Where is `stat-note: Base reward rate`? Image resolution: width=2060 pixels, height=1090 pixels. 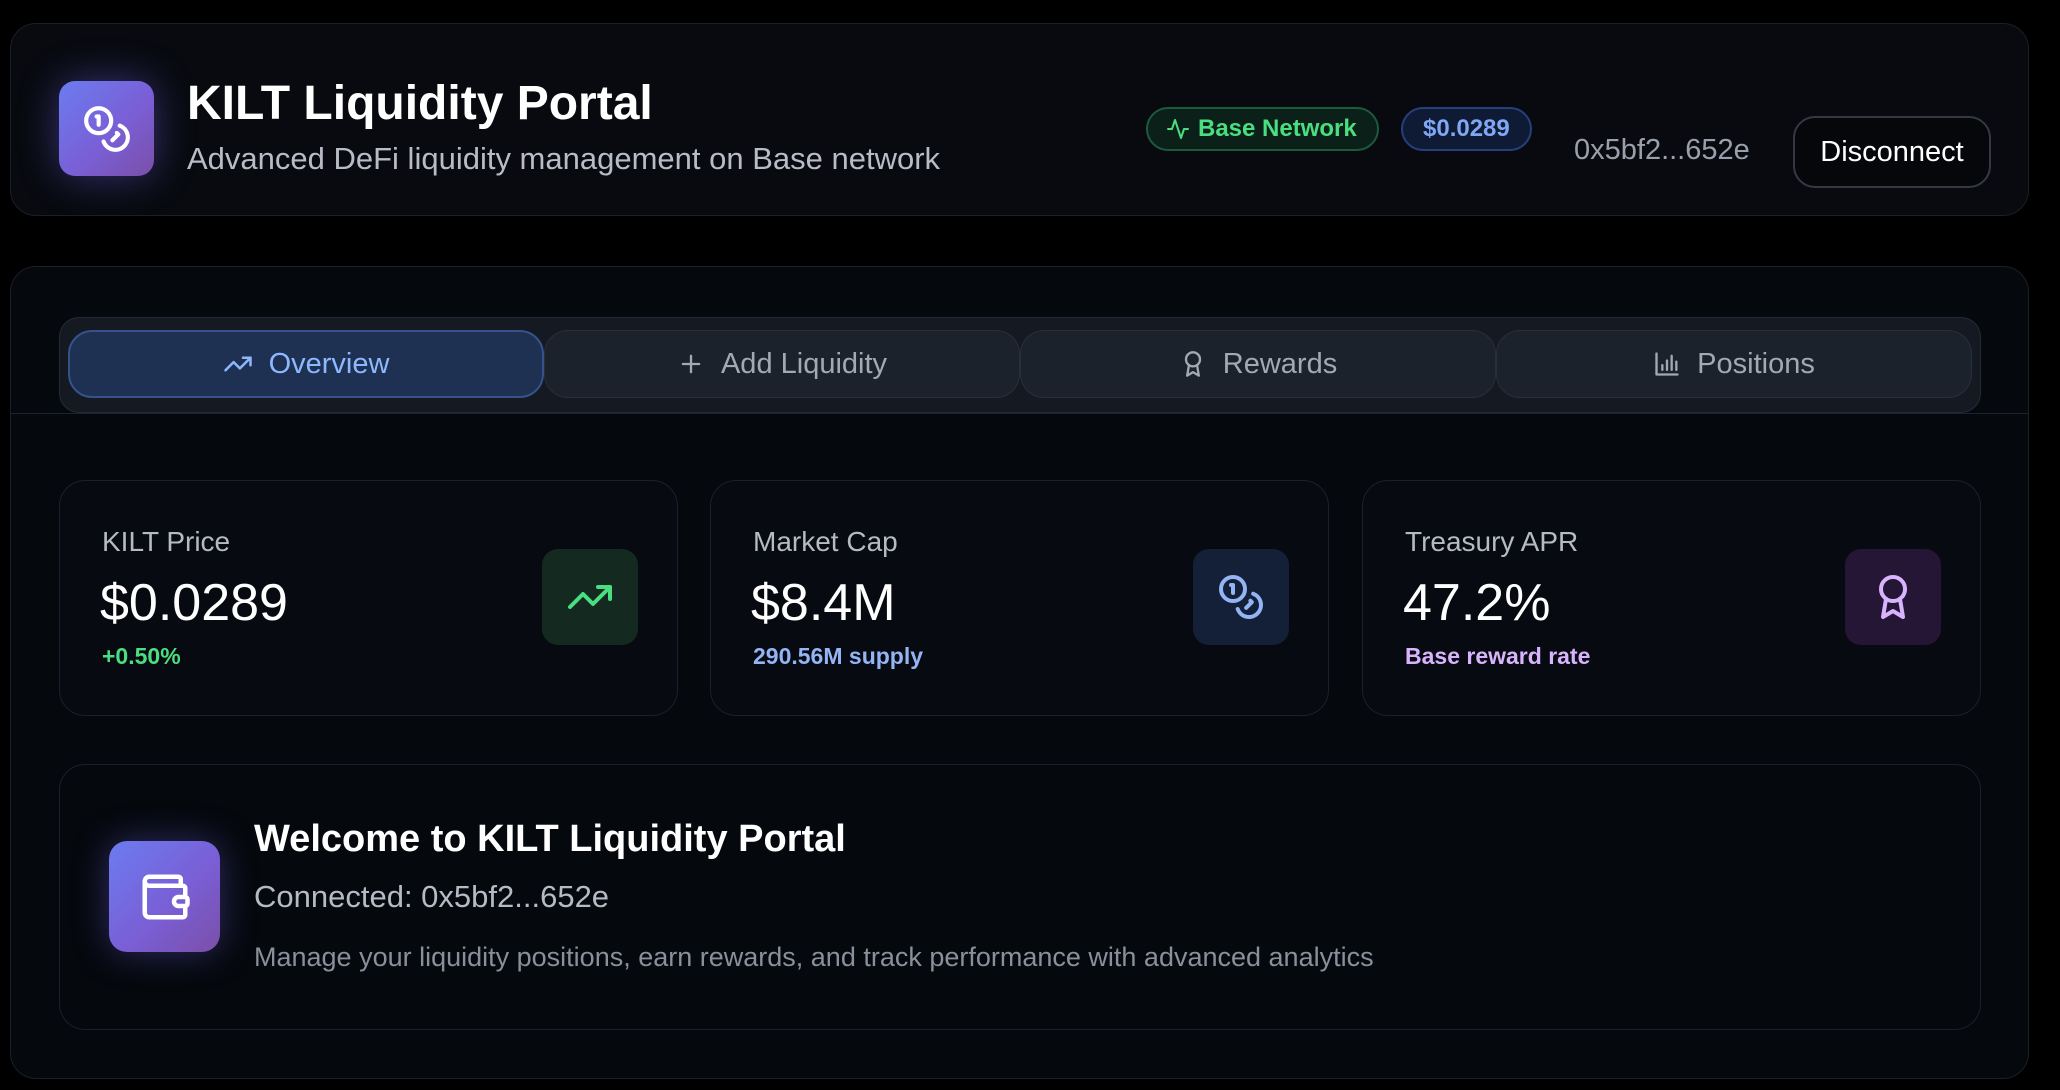
stat-note: Base reward rate is located at coordinates (1498, 656).